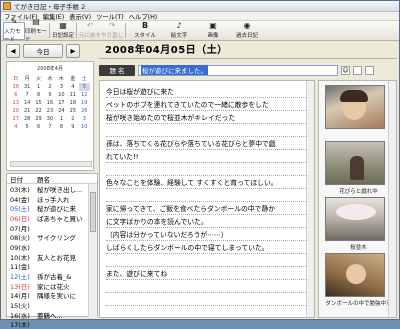 This screenshot has width=400, height=329. I want to click on title-input: 桜が遊びに来ました。, so click(238, 70).